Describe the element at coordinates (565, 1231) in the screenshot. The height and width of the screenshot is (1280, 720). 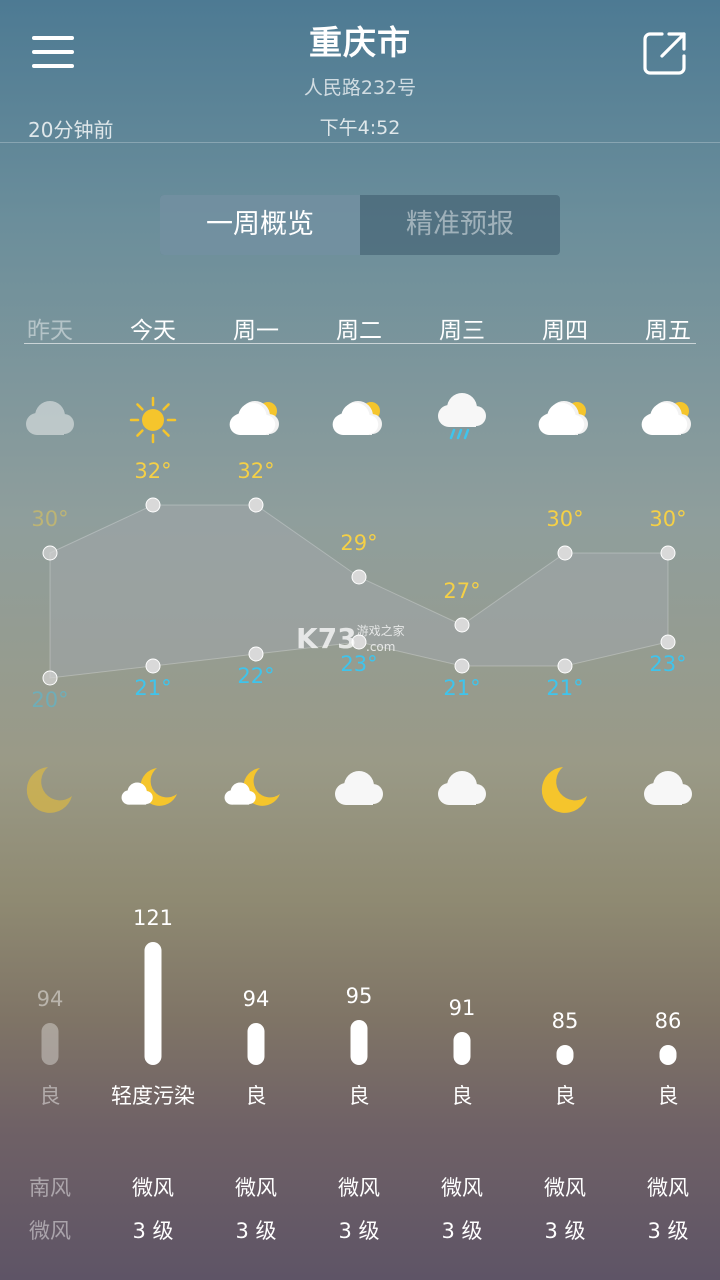
I see `wind-level-5: 3 级` at that location.